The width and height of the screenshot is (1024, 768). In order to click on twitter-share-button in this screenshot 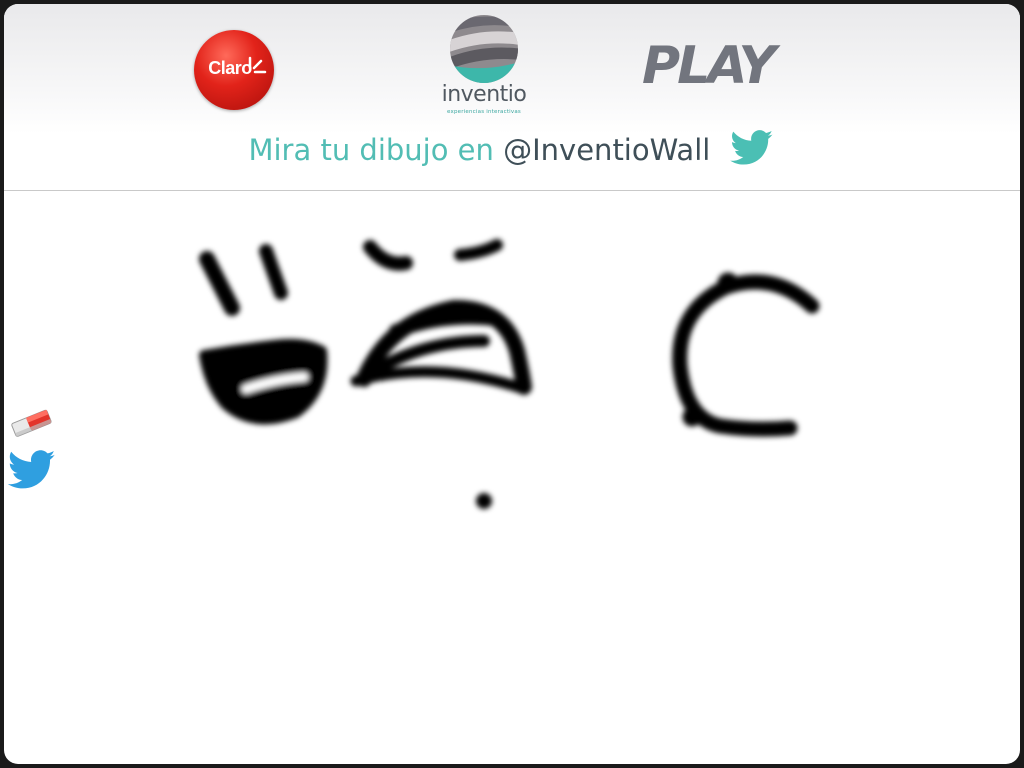, I will do `click(32, 472)`.